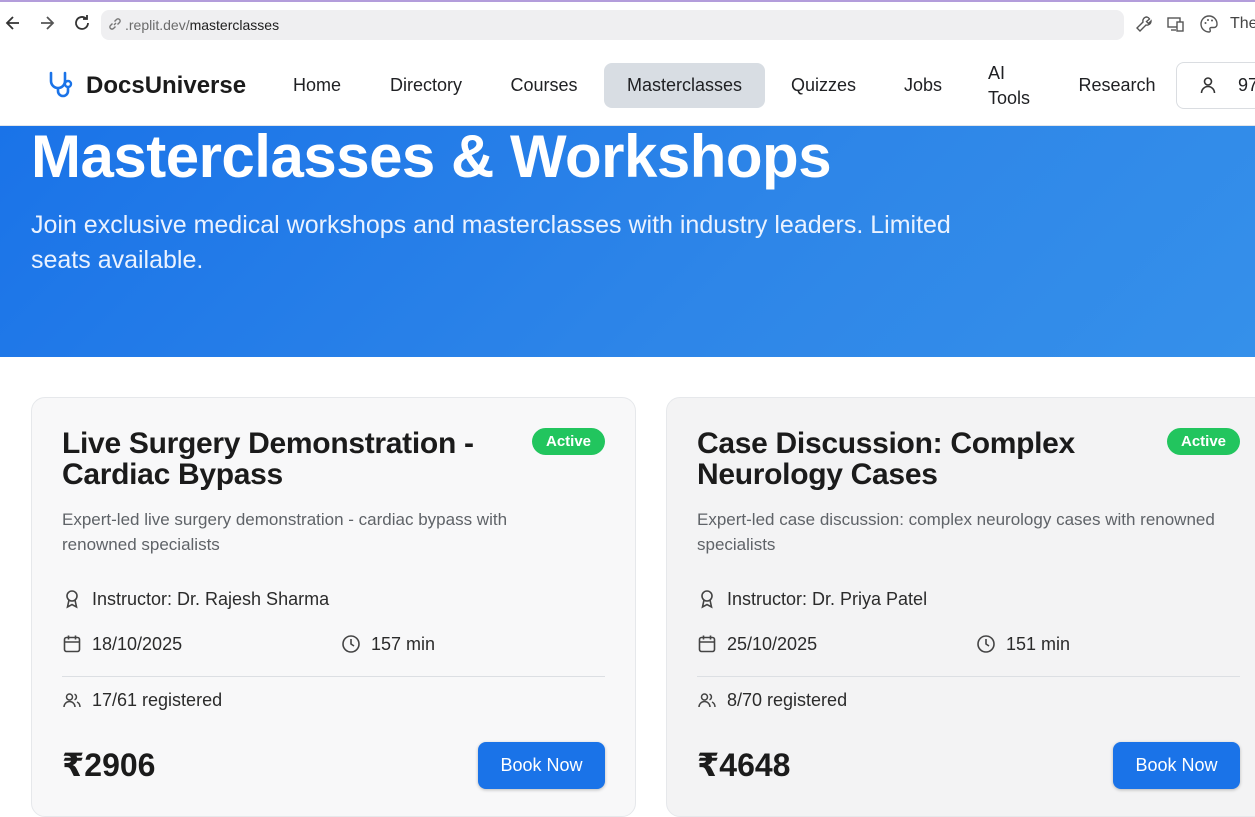 The height and width of the screenshot is (817, 1255). I want to click on date-text: 25/10/2025, so click(772, 644).